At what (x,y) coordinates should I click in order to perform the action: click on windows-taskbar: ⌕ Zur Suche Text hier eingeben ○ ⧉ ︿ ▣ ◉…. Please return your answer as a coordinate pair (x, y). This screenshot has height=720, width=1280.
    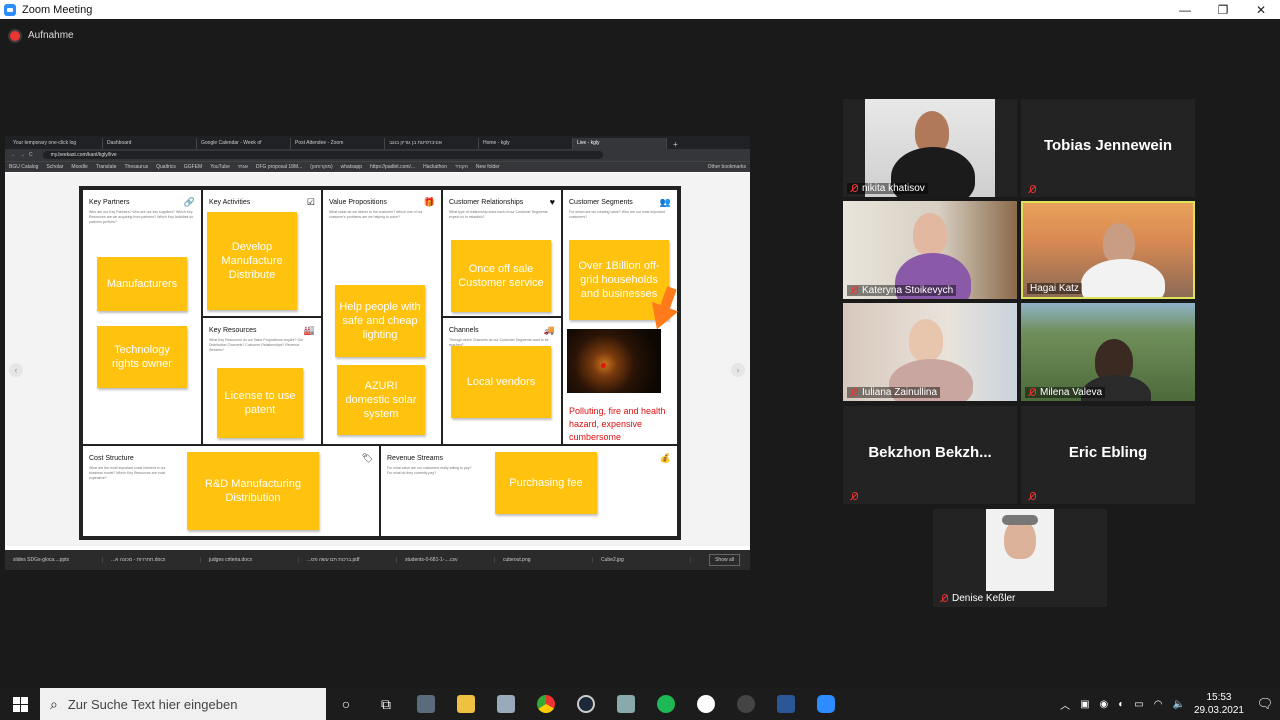
    Looking at the image, I should click on (640, 704).